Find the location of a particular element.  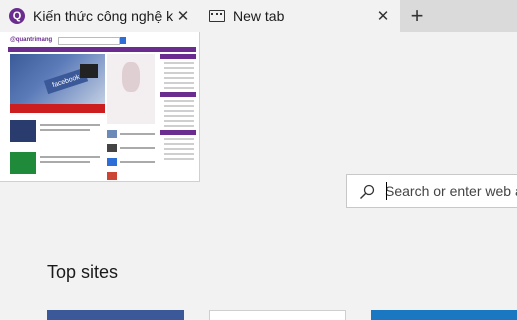

new-tab-icon is located at coordinates (217, 16).